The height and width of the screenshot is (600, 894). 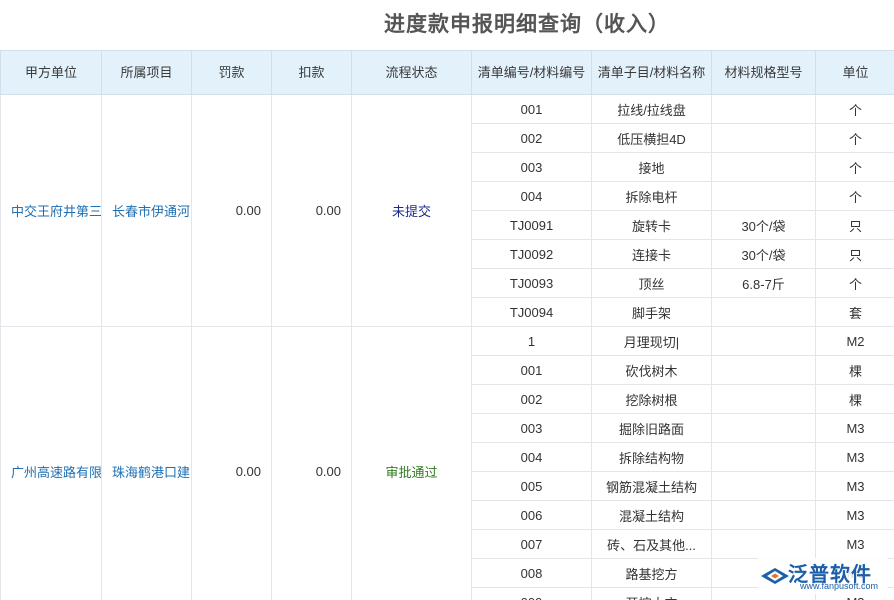 What do you see at coordinates (447, 341) in the screenshot?
I see `table-row: 广州高速路有限 珠海鹤港口建 0.00 0.00 审批通过 1 月理现切| M2` at bounding box center [447, 341].